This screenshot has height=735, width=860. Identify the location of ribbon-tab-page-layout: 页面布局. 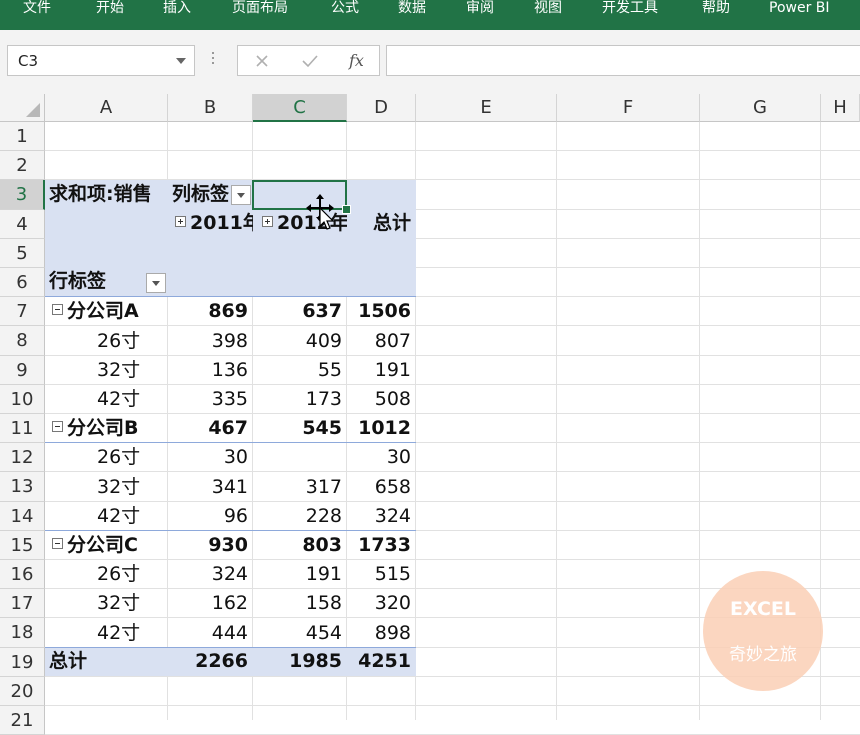
(260, 9).